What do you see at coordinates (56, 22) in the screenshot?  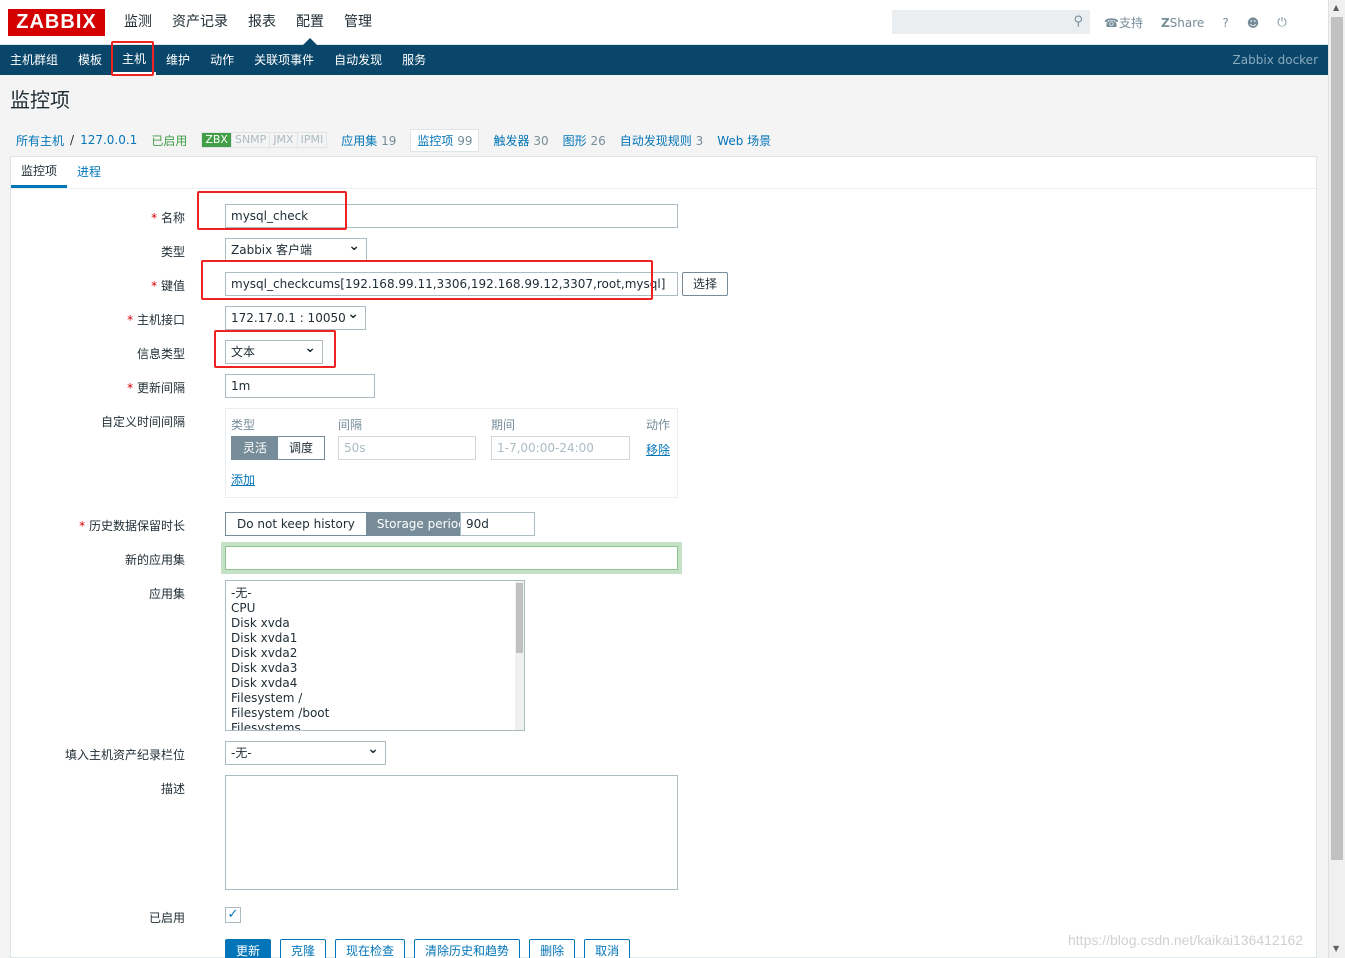 I see `zabbix-logo: ZABBIX` at bounding box center [56, 22].